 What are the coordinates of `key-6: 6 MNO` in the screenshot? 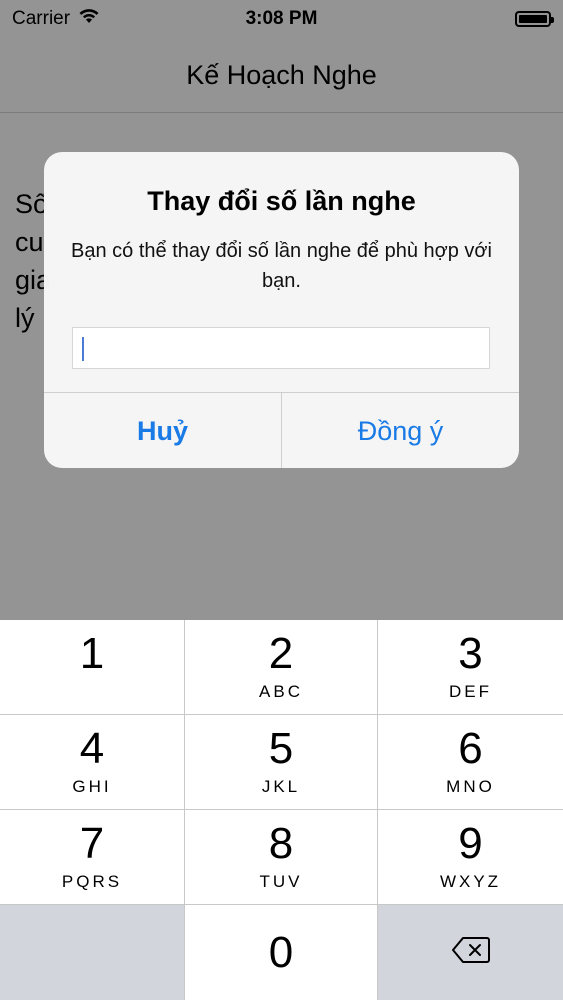 It's located at (470, 762).